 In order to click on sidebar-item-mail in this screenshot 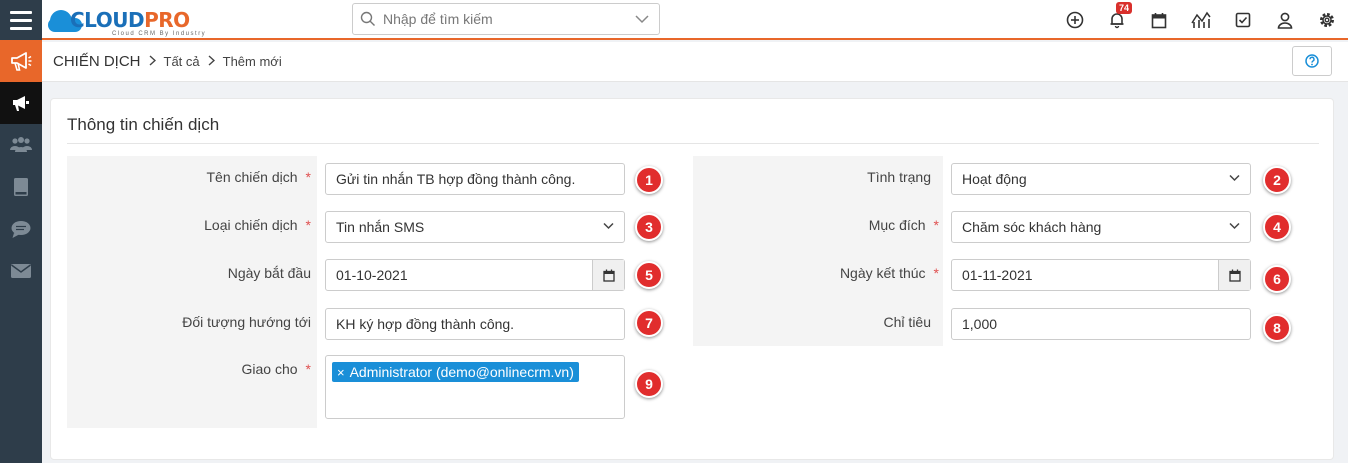, I will do `click(21, 271)`.